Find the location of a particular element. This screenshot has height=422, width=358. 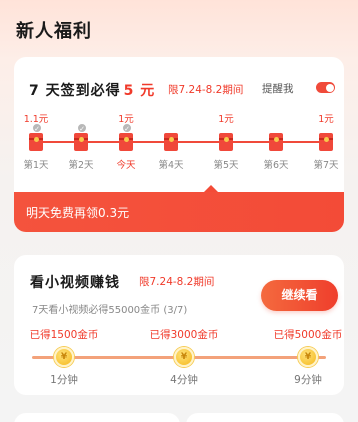

continue-watching-button: 继续看 is located at coordinates (299, 295).